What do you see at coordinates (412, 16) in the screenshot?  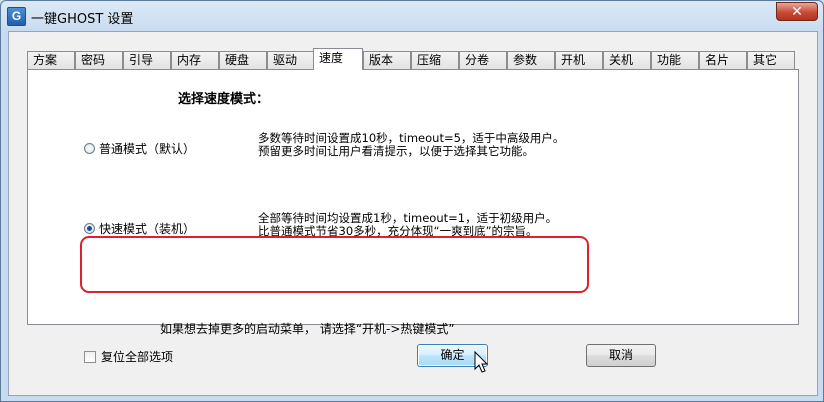 I see `title-bar: G 一键GHOST 设置 ✕` at bounding box center [412, 16].